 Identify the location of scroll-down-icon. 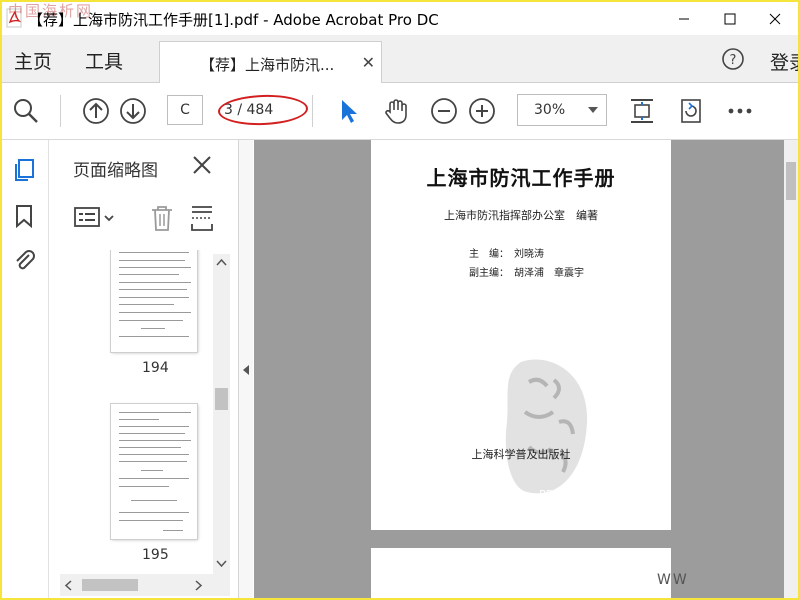
(221, 564).